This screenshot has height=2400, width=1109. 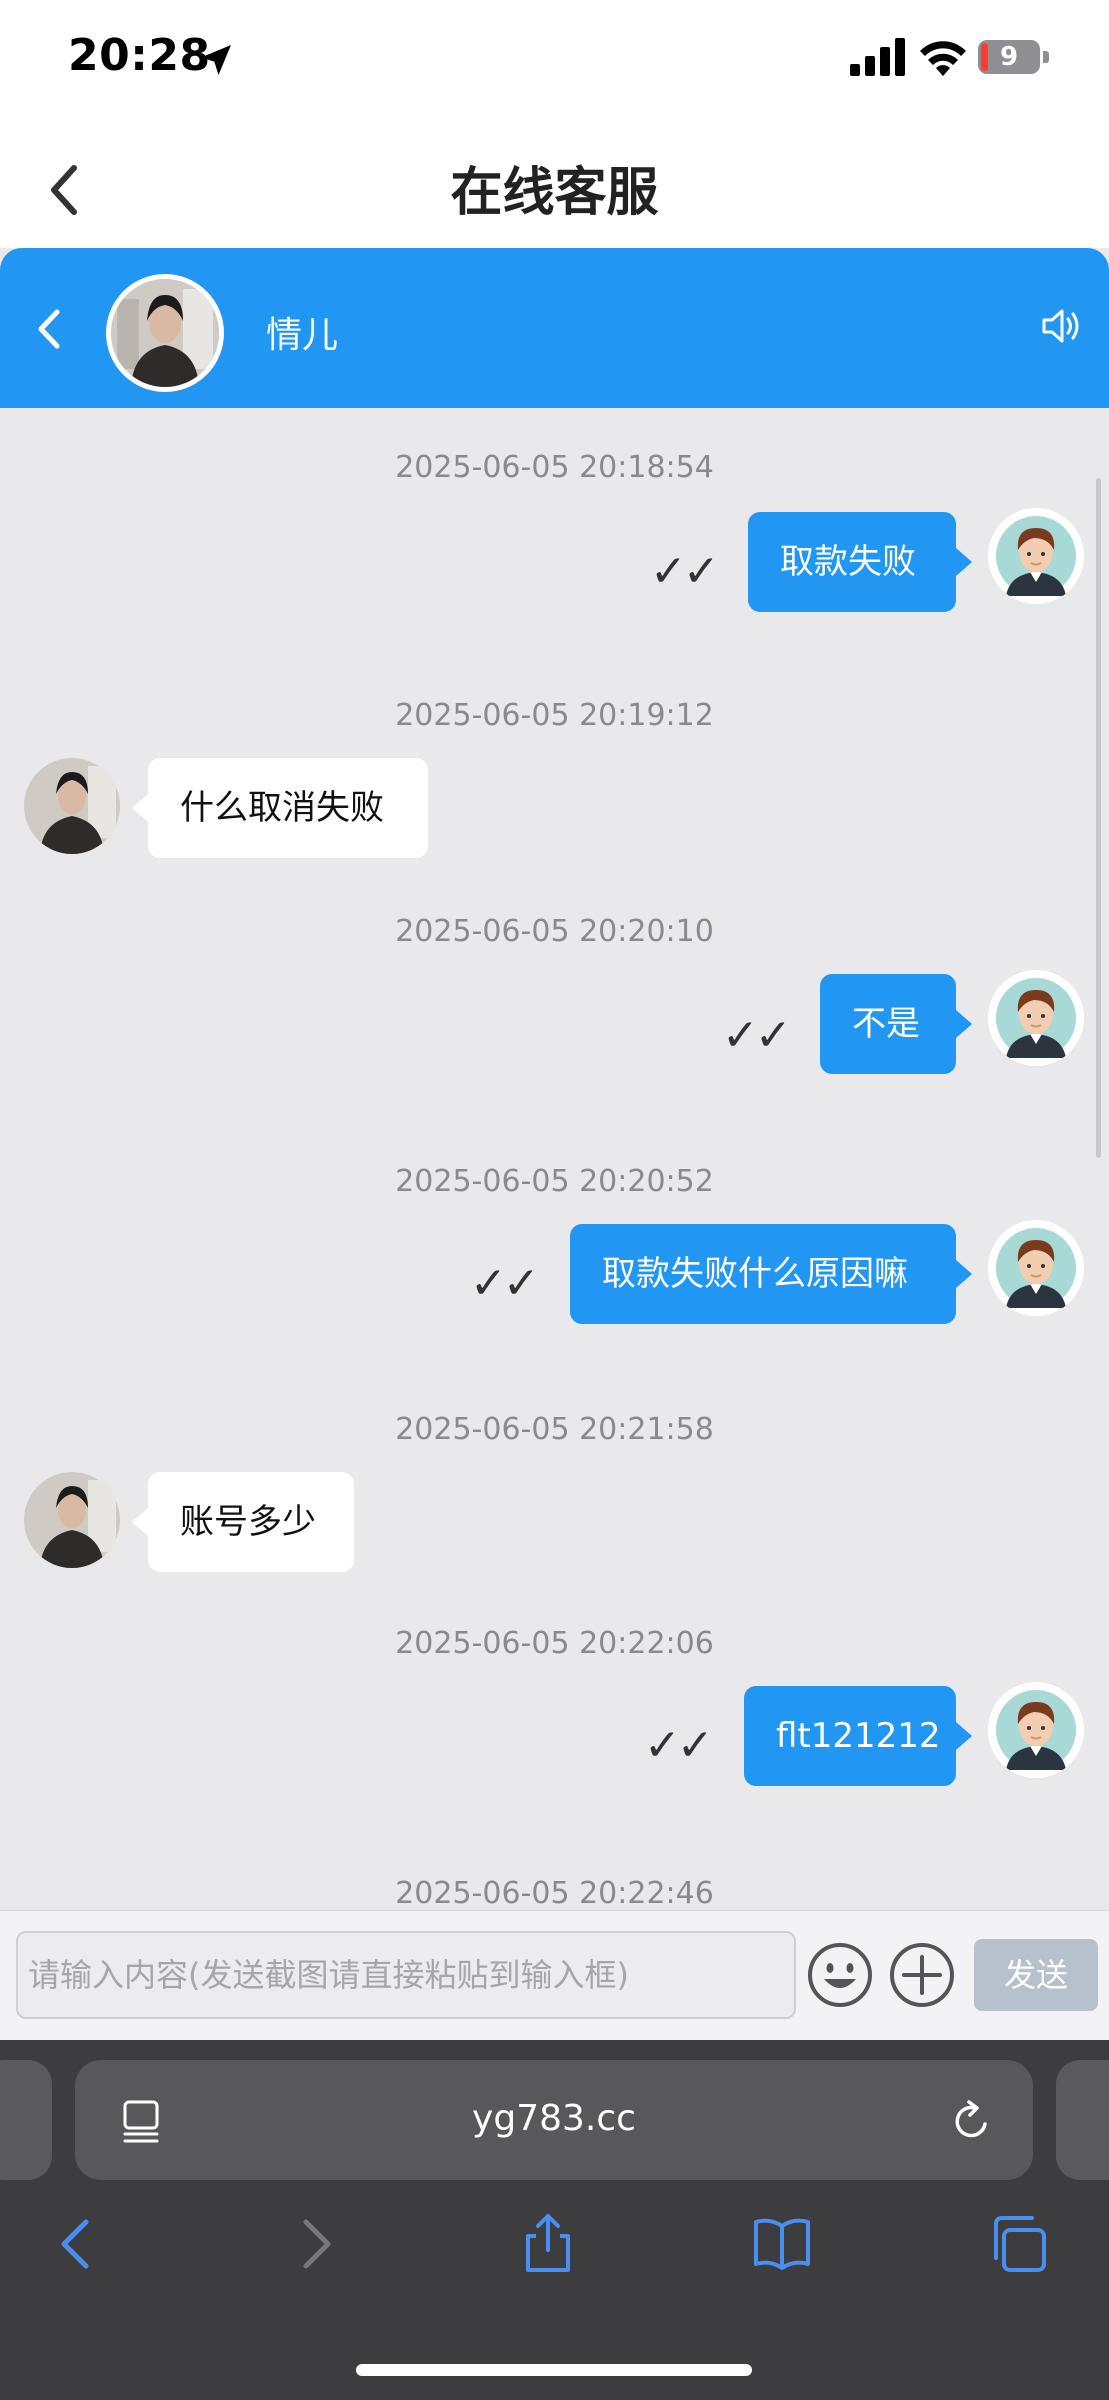 What do you see at coordinates (554, 193) in the screenshot?
I see `page-title: 在线客服` at bounding box center [554, 193].